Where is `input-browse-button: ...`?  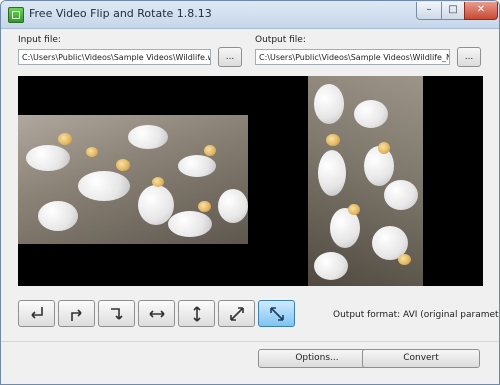
input-browse-button: ... is located at coordinates (230, 57).